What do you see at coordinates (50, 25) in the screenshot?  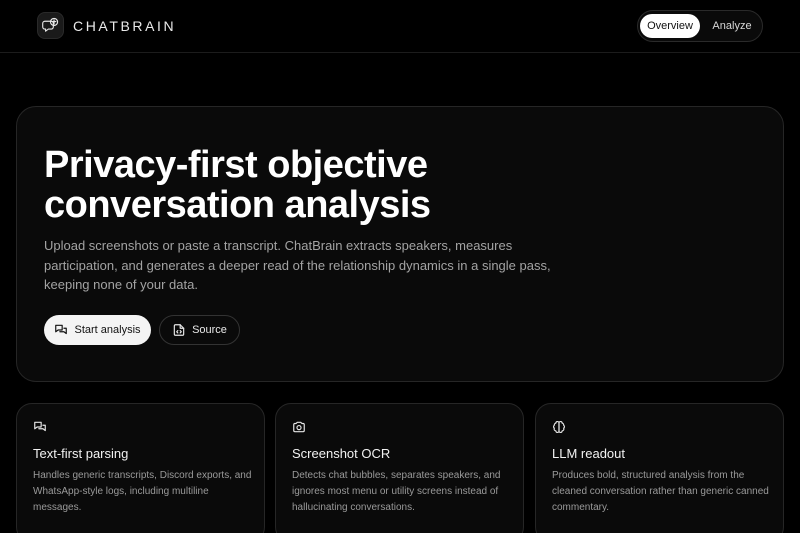 I see `chat-bubble-brain-icon` at bounding box center [50, 25].